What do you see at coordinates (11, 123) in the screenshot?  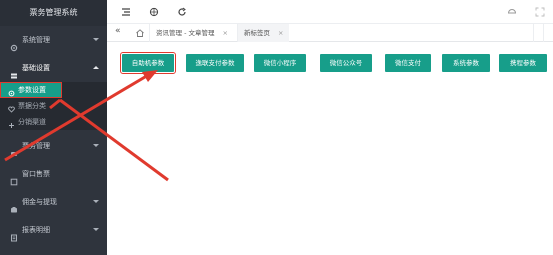 I see `plus-icon` at bounding box center [11, 123].